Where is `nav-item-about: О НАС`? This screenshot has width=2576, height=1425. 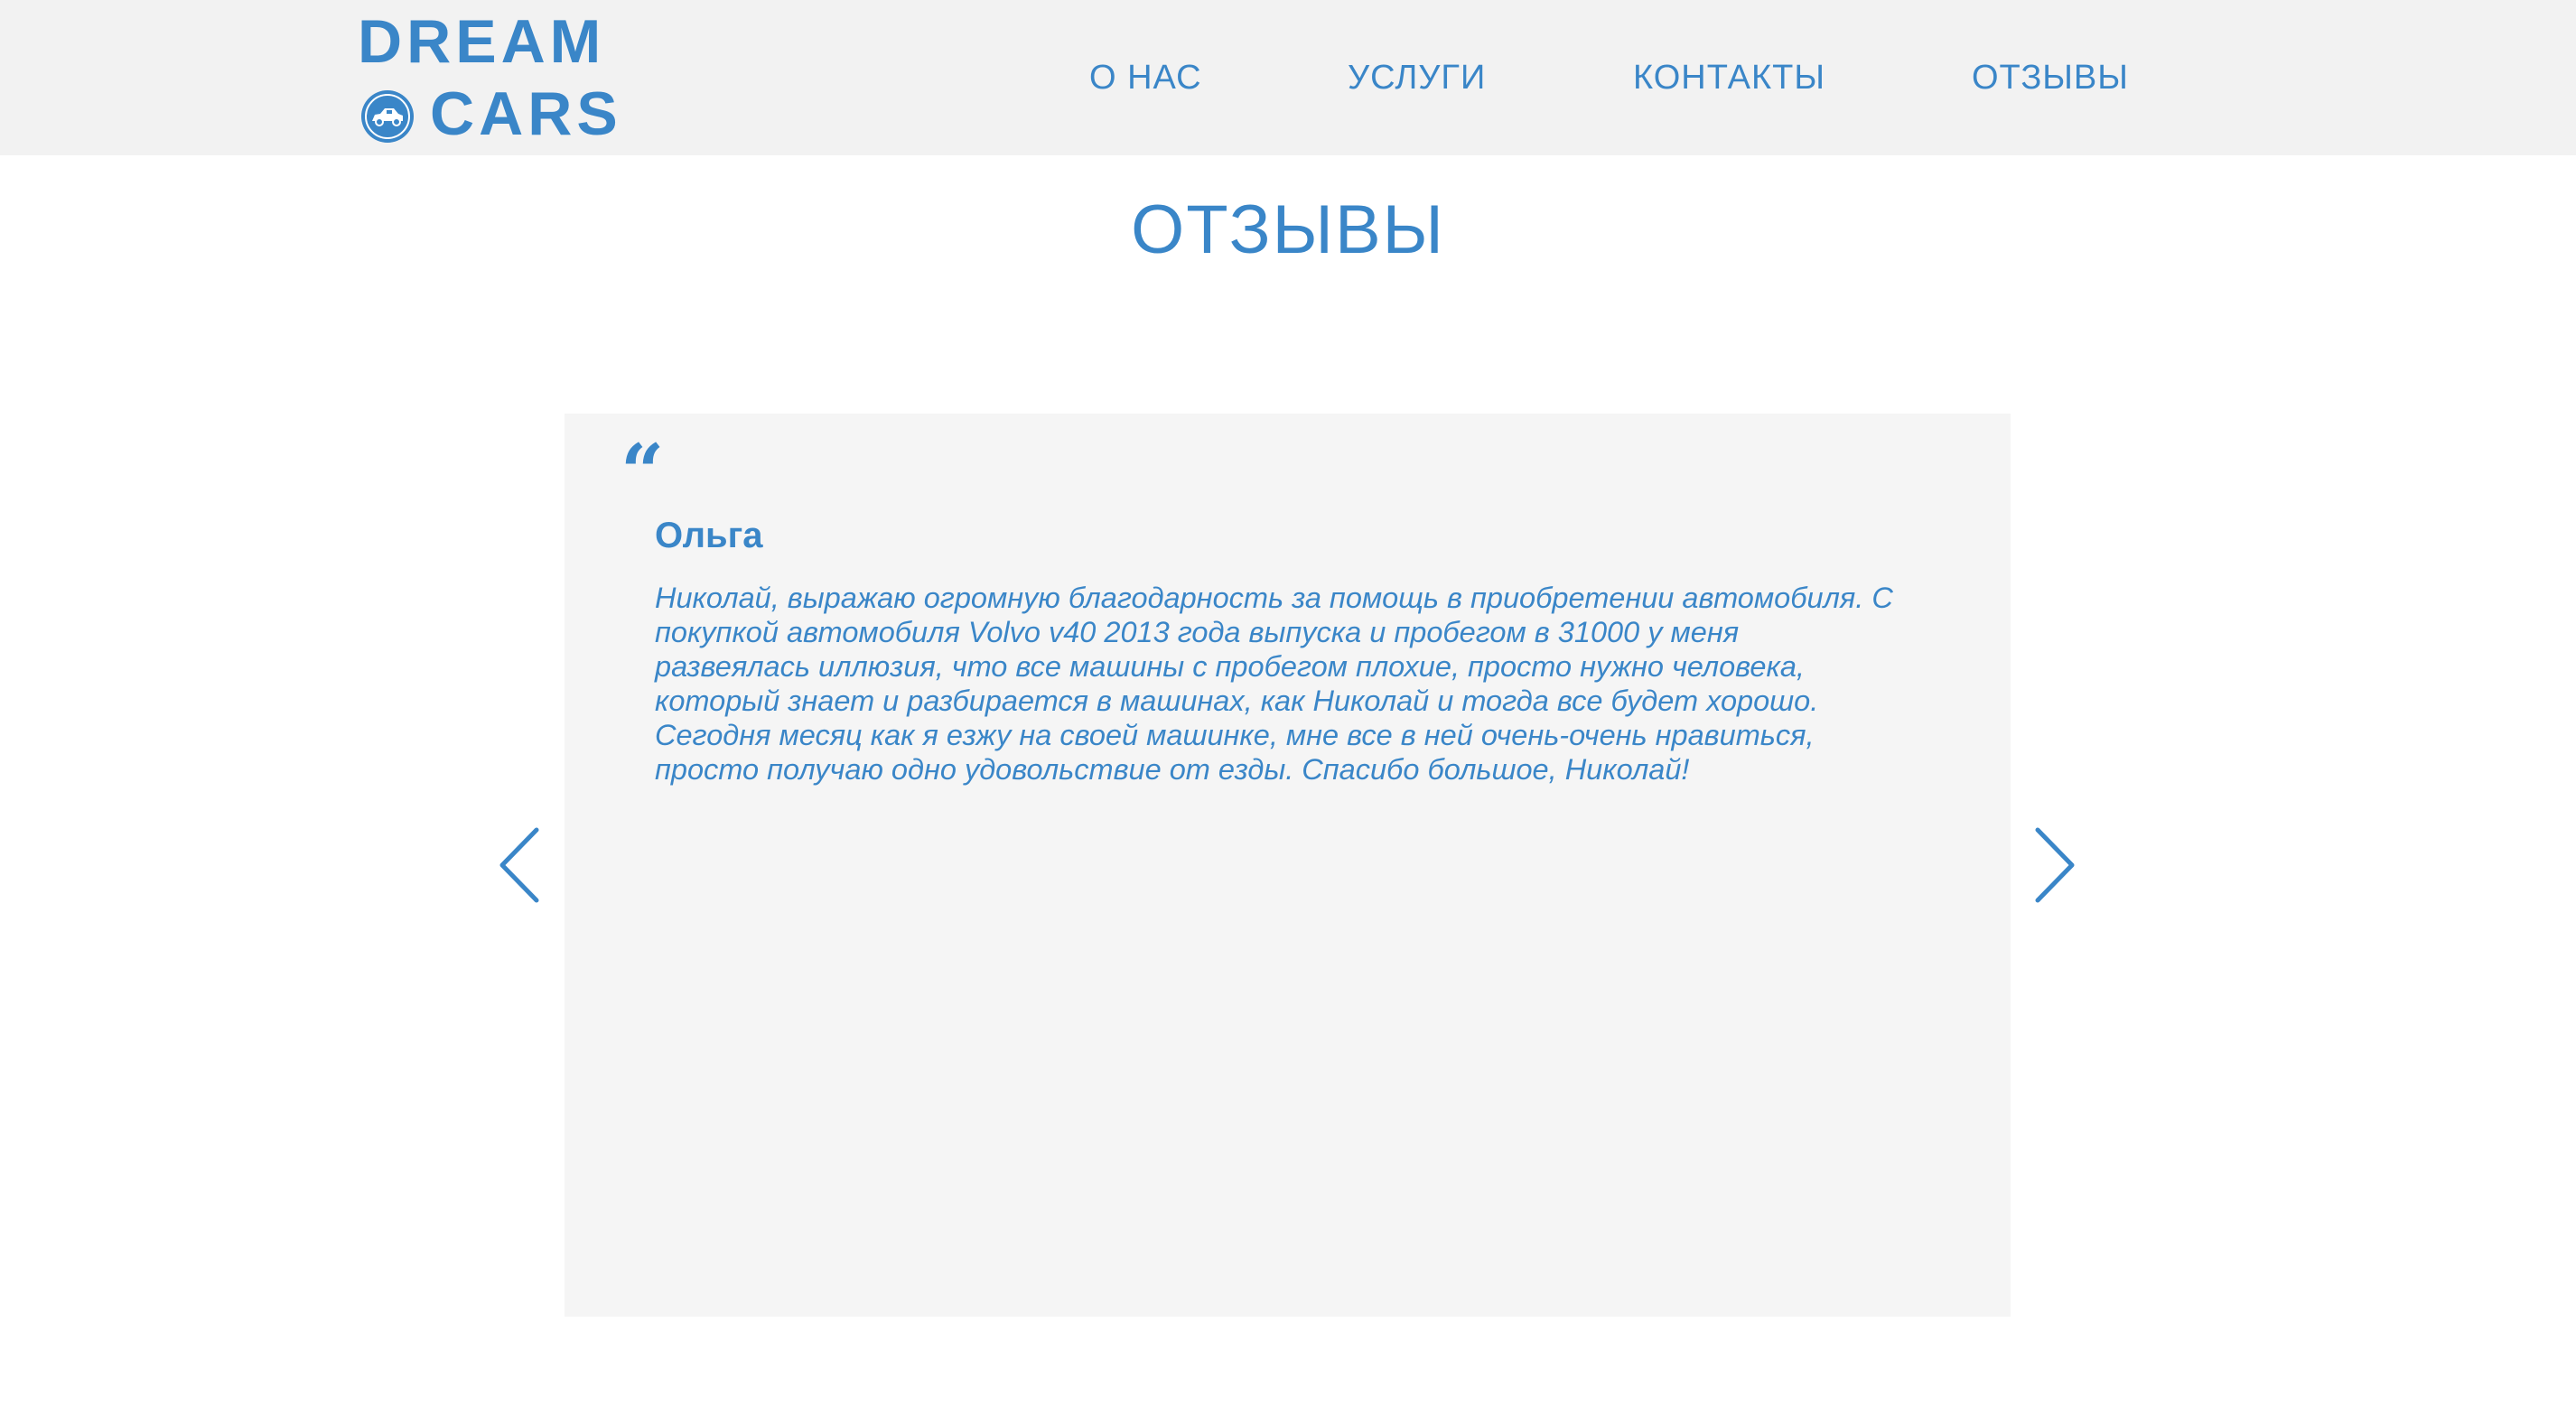
nav-item-about: О НАС is located at coordinates (1145, 78).